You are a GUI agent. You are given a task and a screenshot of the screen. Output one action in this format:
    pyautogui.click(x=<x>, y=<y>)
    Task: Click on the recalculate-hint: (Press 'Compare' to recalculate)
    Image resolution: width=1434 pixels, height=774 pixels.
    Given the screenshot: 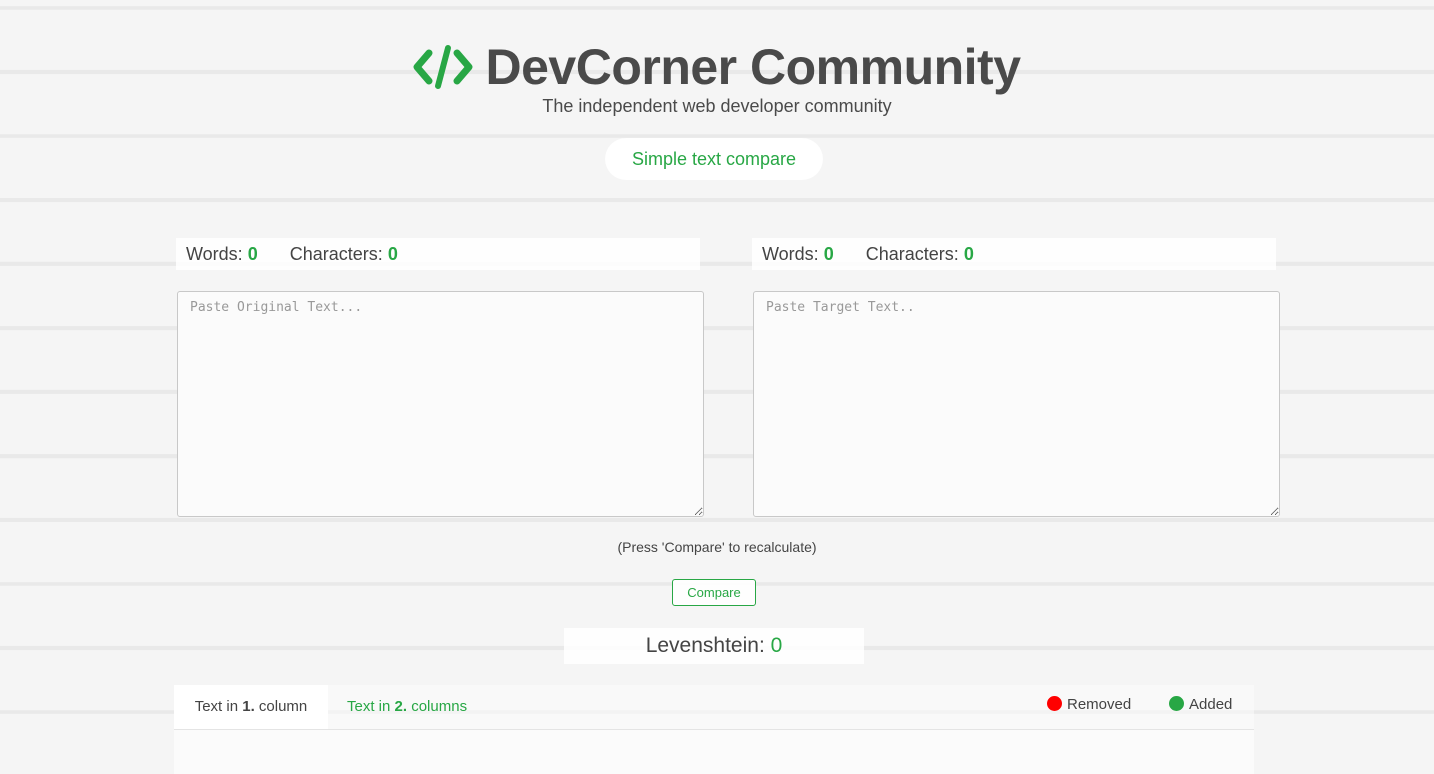 What is the action you would take?
    pyautogui.click(x=717, y=547)
    